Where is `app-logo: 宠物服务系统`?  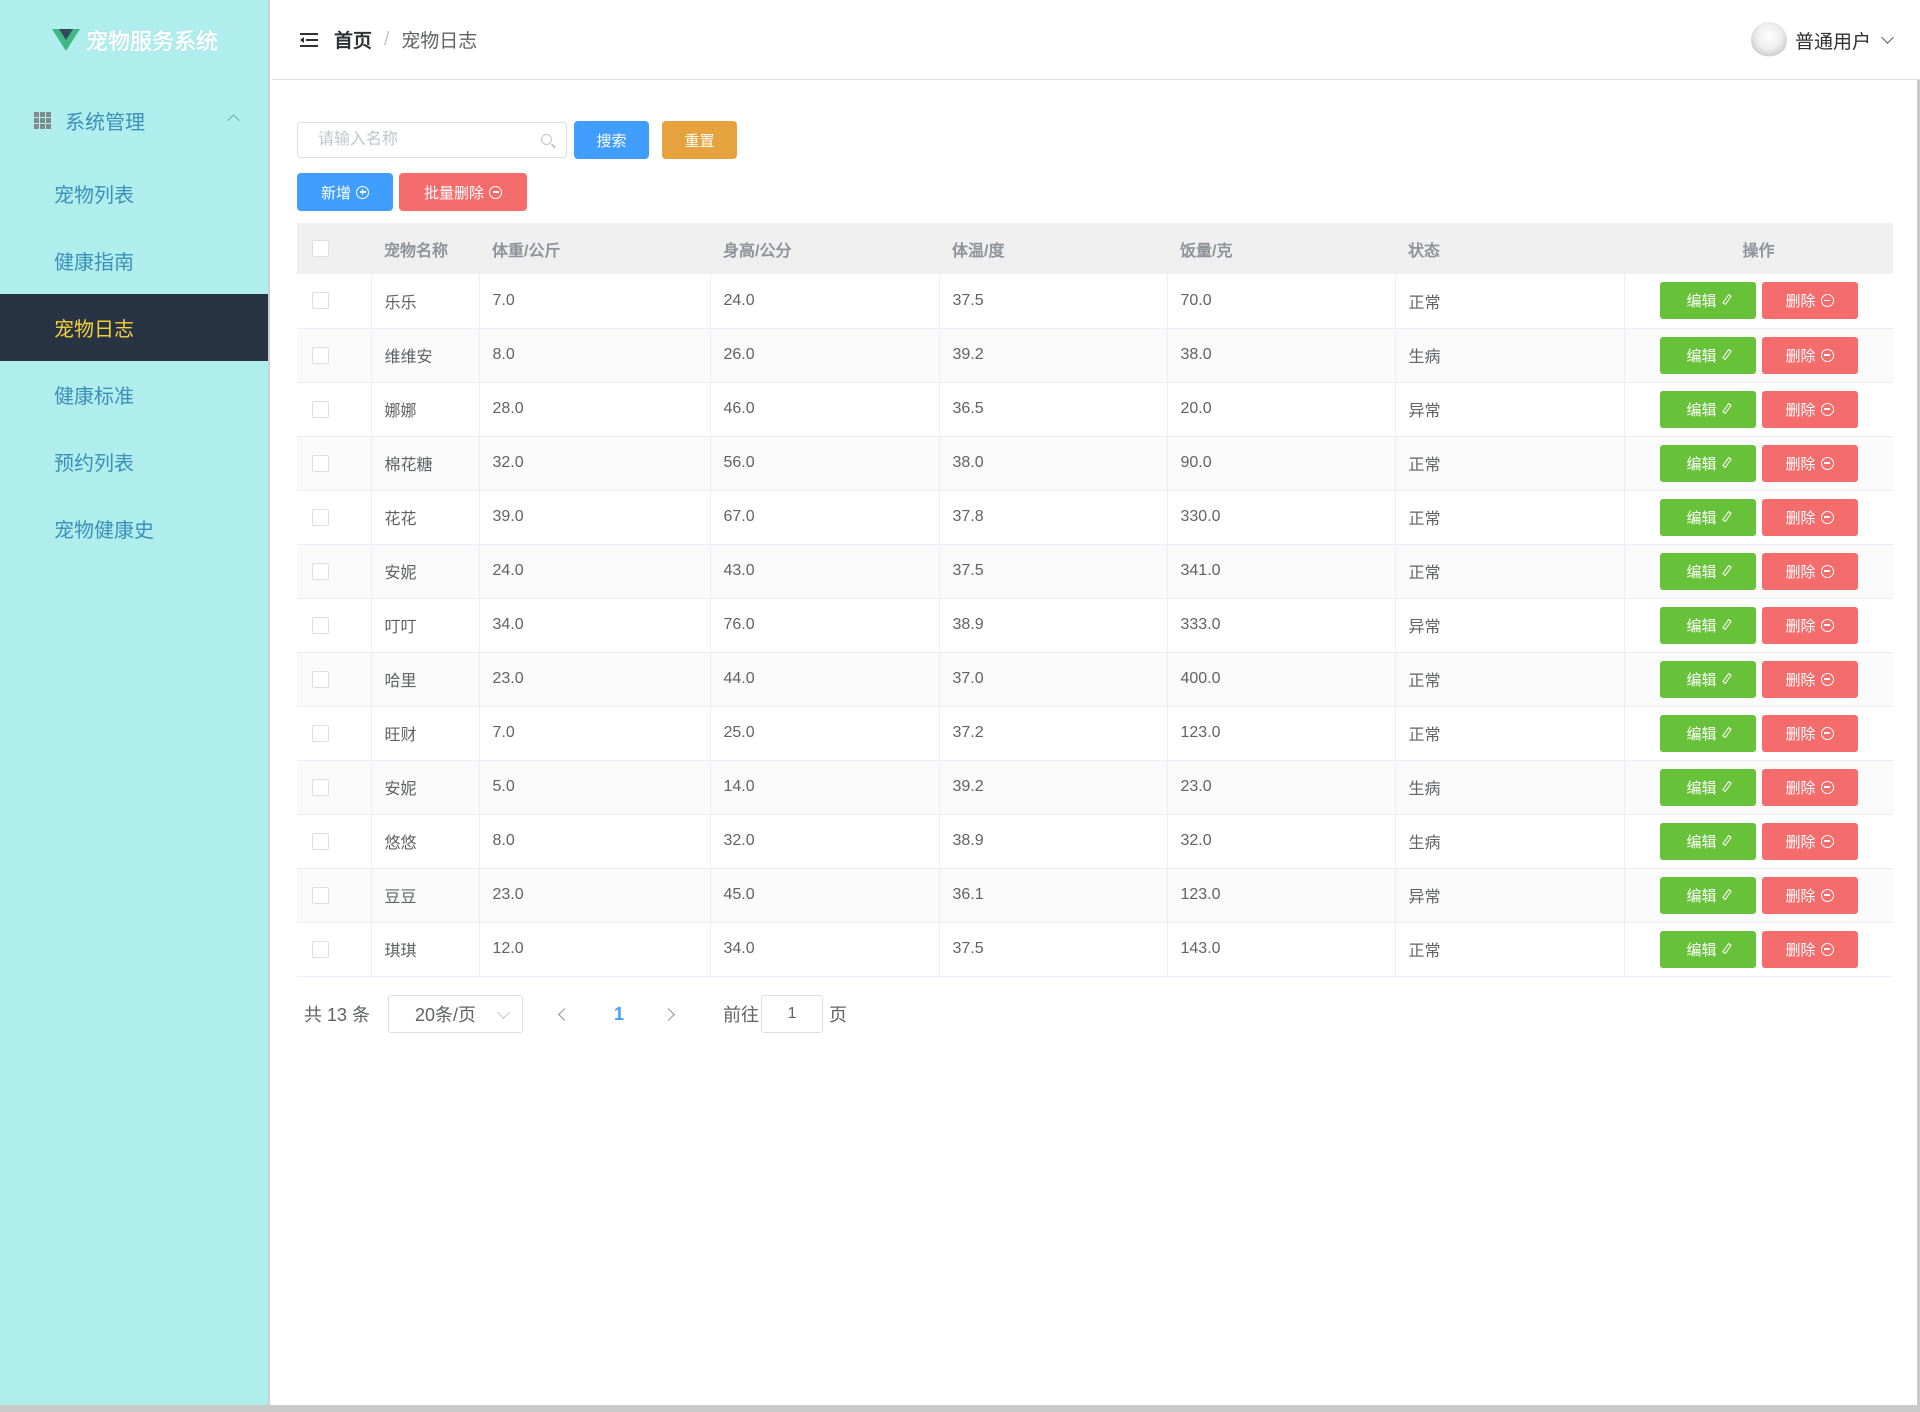 app-logo: 宠物服务系统 is located at coordinates (134, 40).